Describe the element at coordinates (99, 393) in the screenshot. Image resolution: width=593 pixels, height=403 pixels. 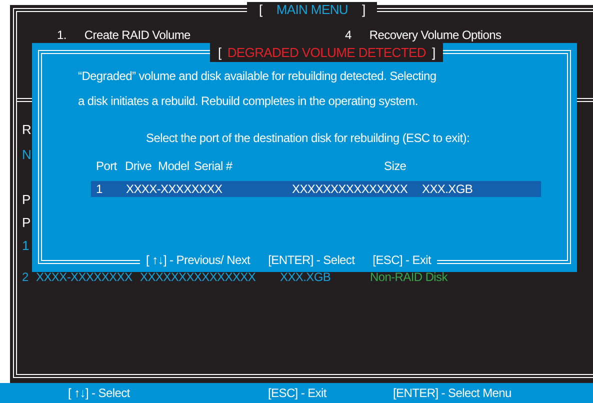
I see `key-hint: [ ↑↓] - Select` at that location.